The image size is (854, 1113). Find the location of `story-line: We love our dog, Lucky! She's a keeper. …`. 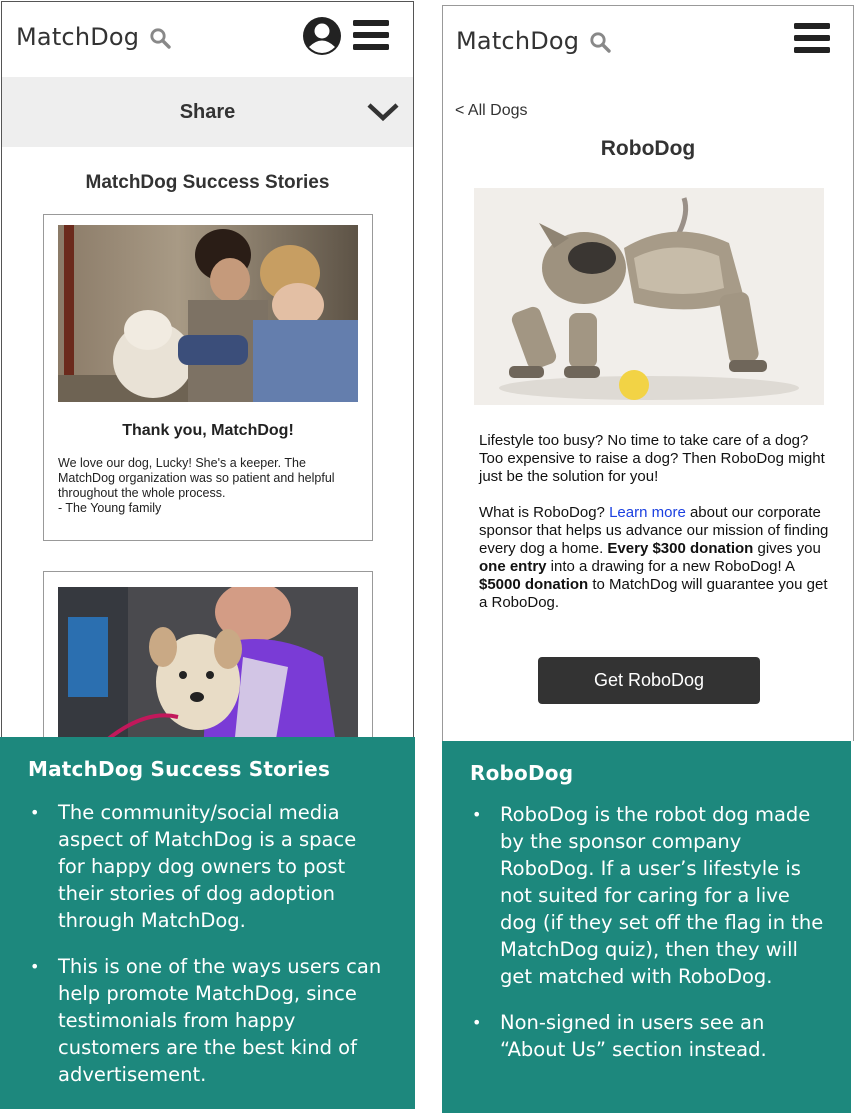

story-line: We love our dog, Lucky! She's a keeper. … is located at coordinates (182, 463).